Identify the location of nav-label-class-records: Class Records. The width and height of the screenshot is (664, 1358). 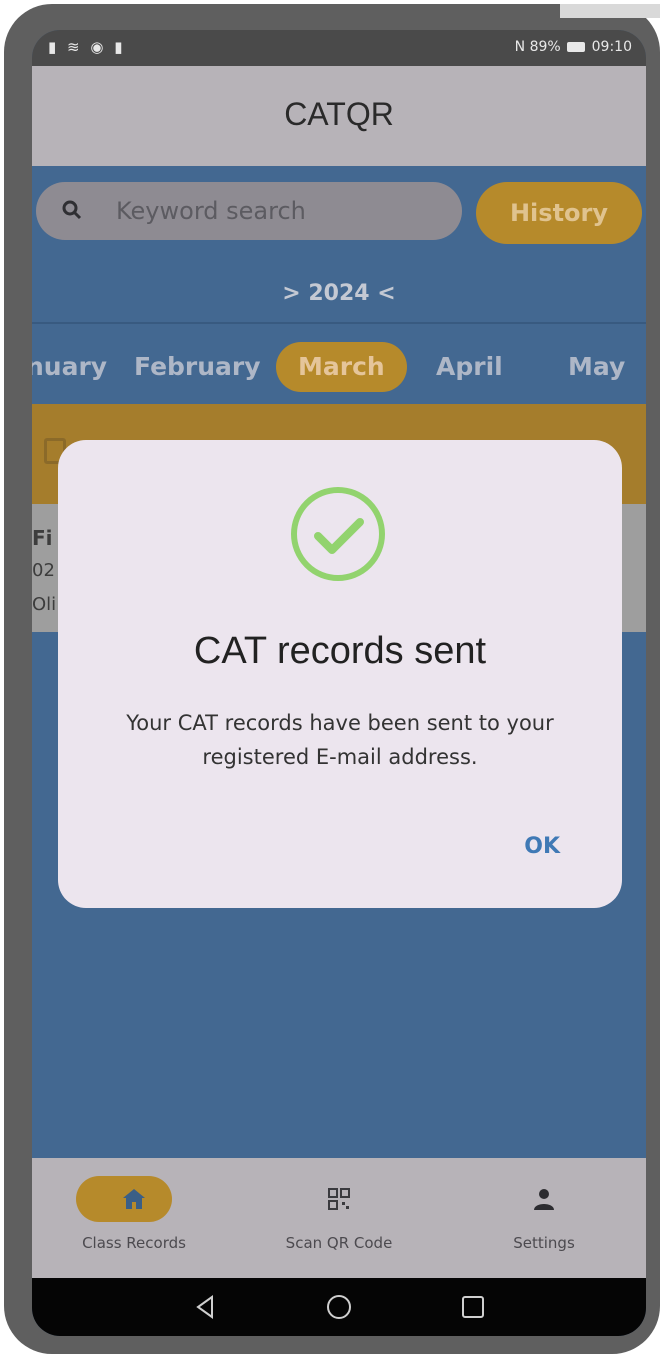
(134, 1243).